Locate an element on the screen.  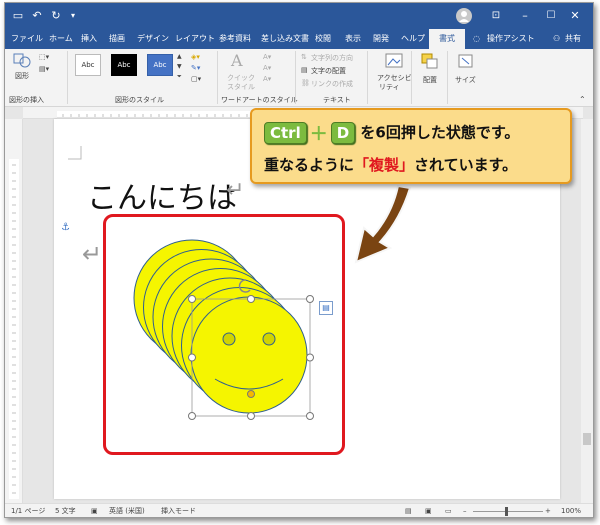
callout-line-1: Ctrl ＋ D を6回押した状態です。 is located at coordinates (391, 133).